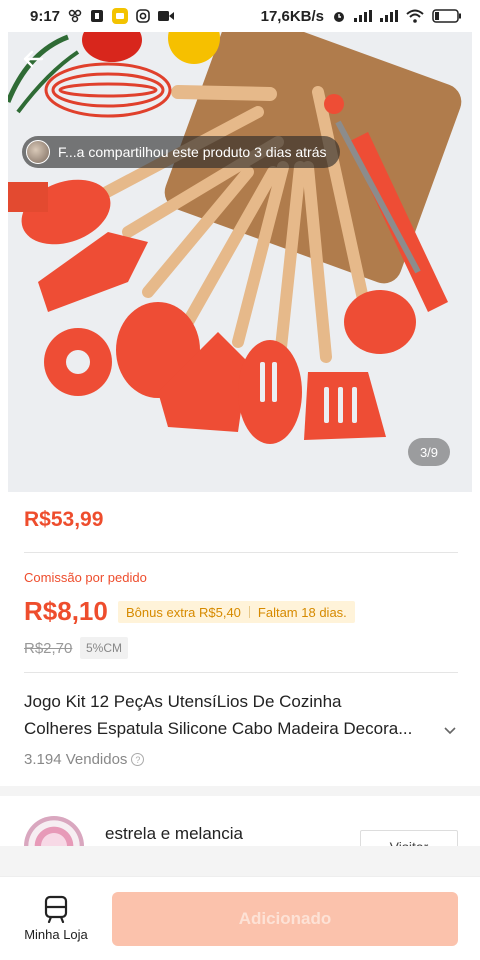  Describe the element at coordinates (183, 612) in the screenshot. I see `bonus-text: Bônus extra R$5,40` at that location.